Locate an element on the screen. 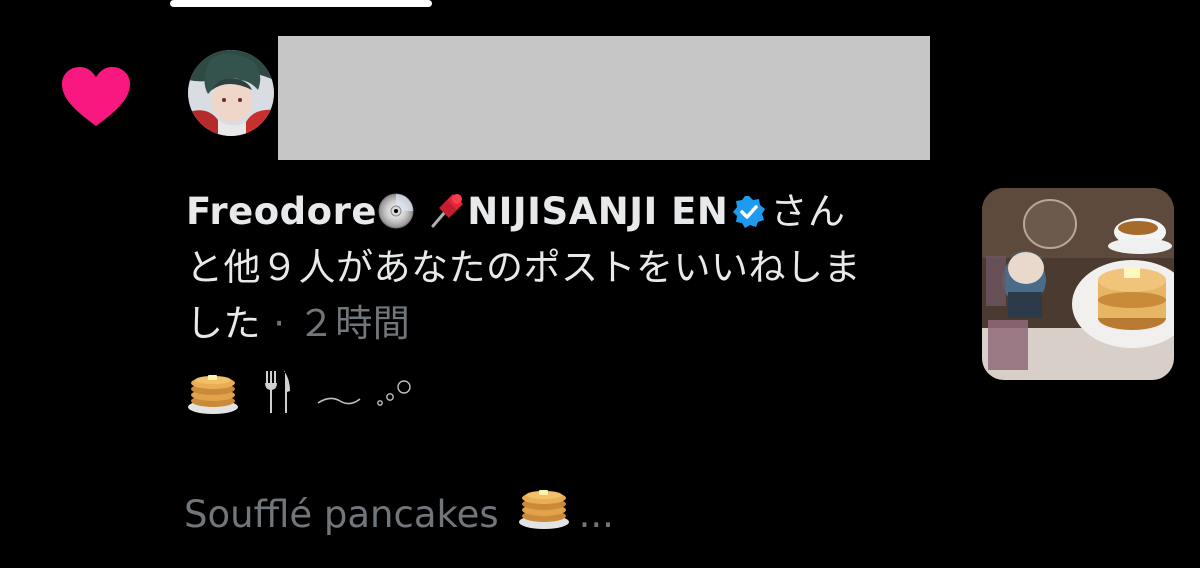  wave-bubble-icon is located at coordinates (364, 393).